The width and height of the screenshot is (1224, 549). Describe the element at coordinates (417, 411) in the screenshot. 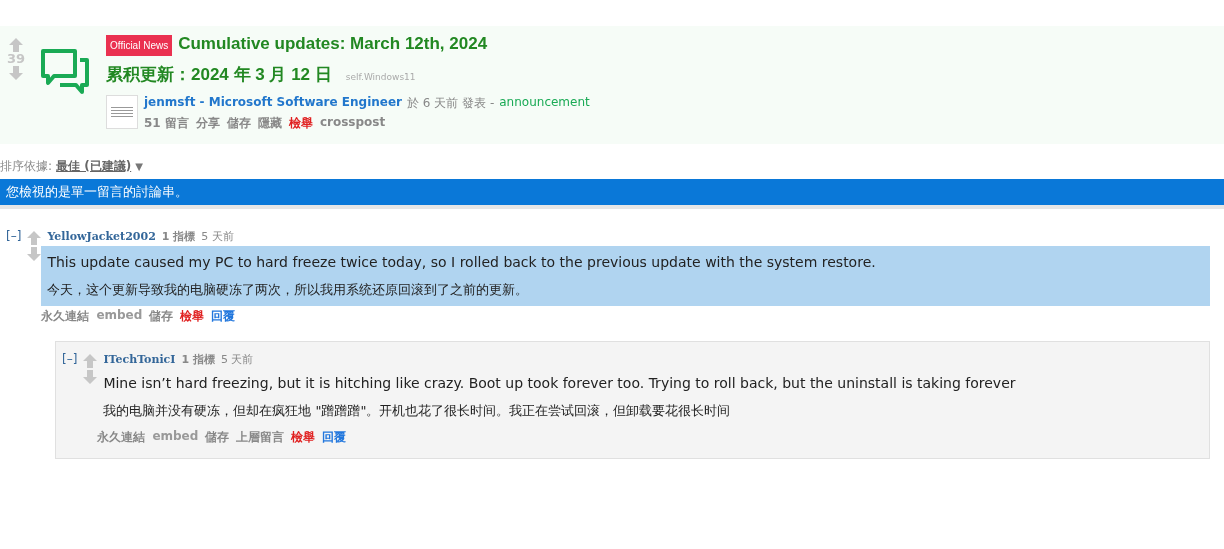

I see `comment-text: 我的电脑并没有硬冻，但却在疯狂地 "蹭蹭蹭"。开机也花了很长时间。我正在尝试回滚，但卸载要花很长时间` at that location.